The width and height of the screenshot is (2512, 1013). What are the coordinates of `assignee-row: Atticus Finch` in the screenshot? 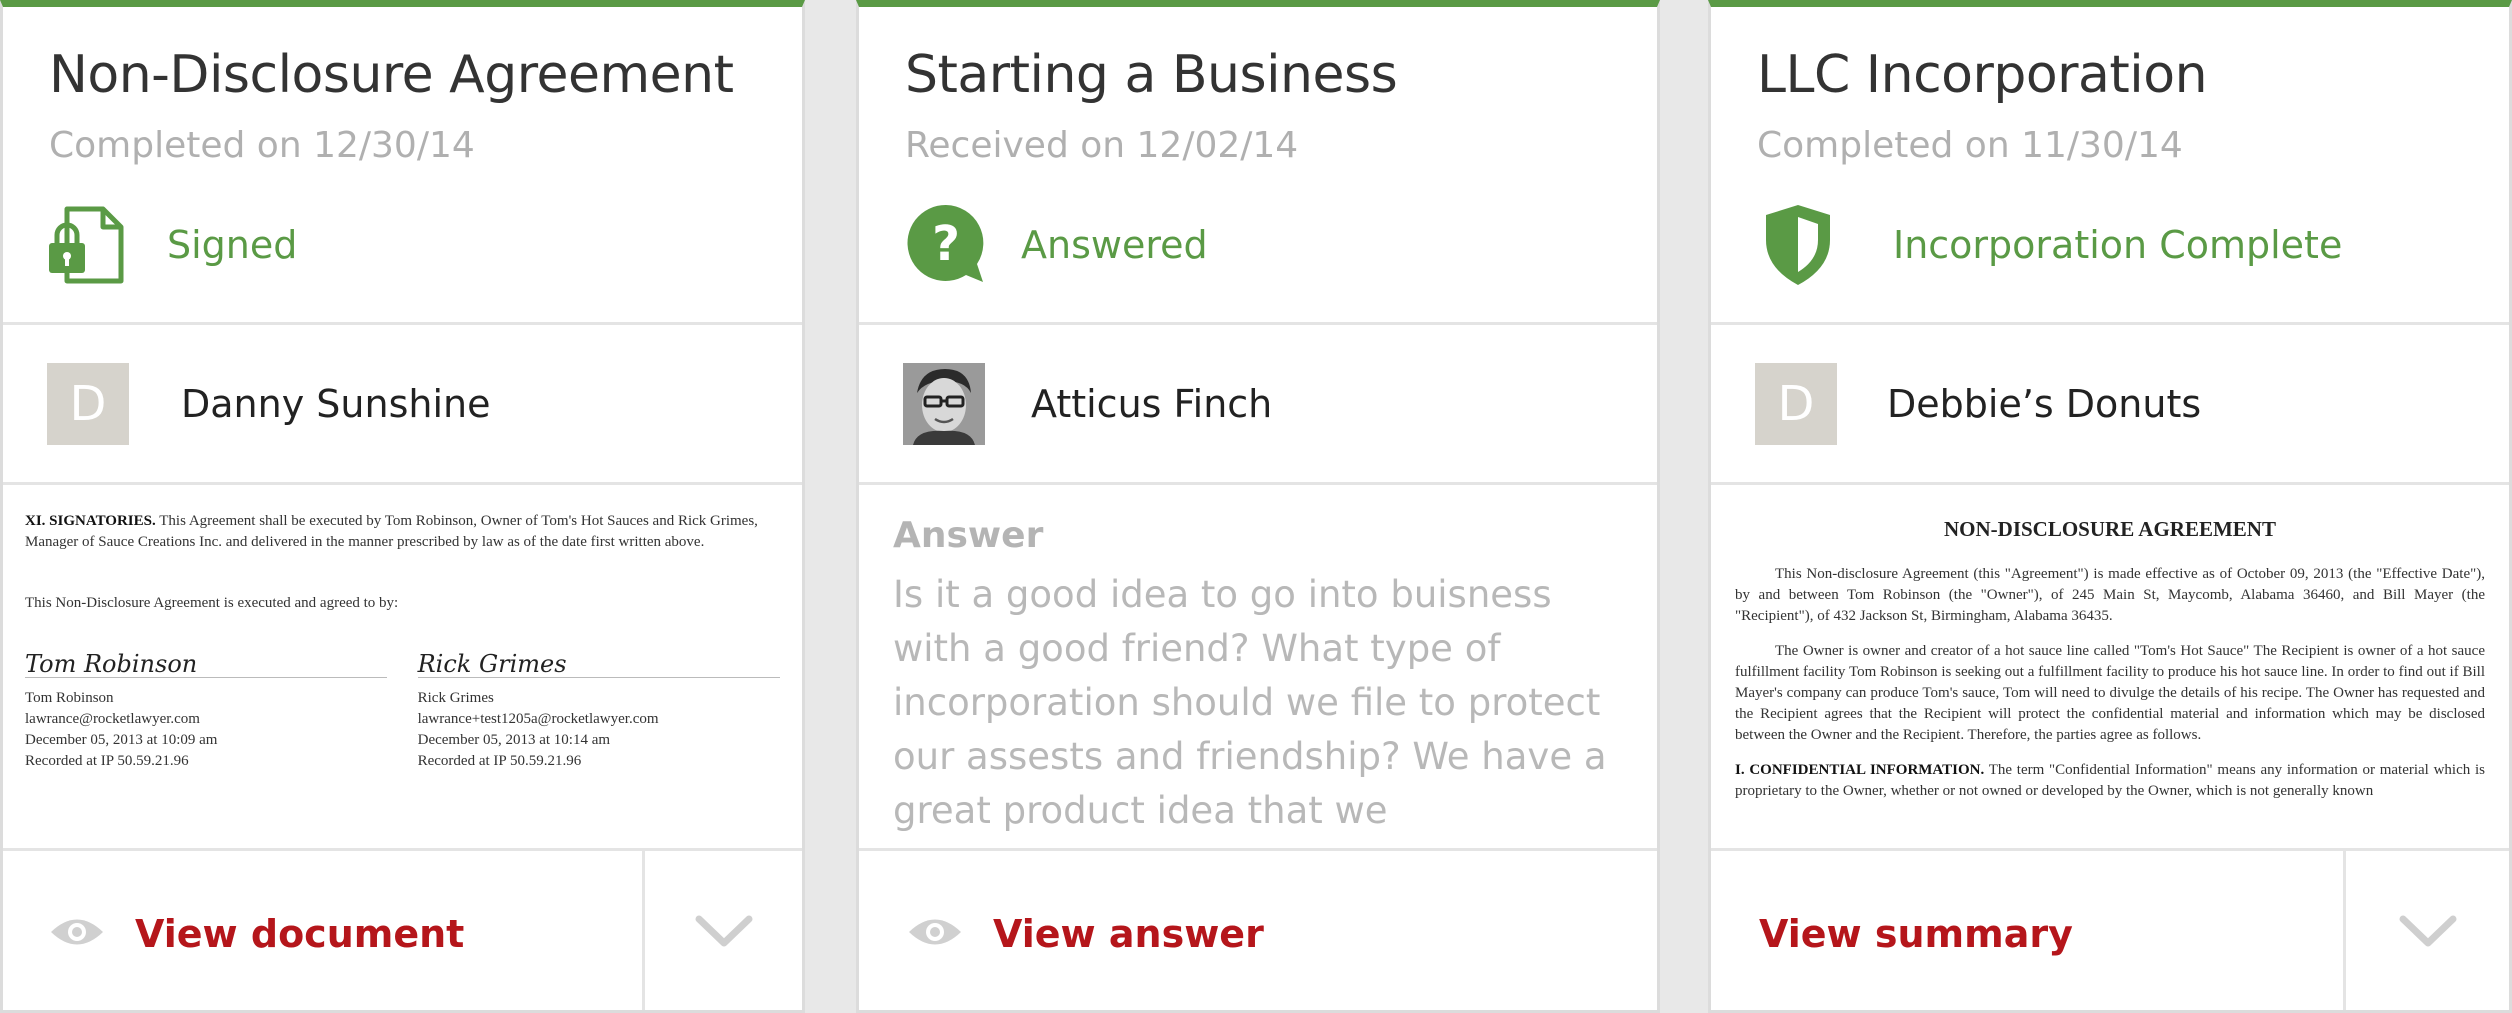 It's located at (1258, 405).